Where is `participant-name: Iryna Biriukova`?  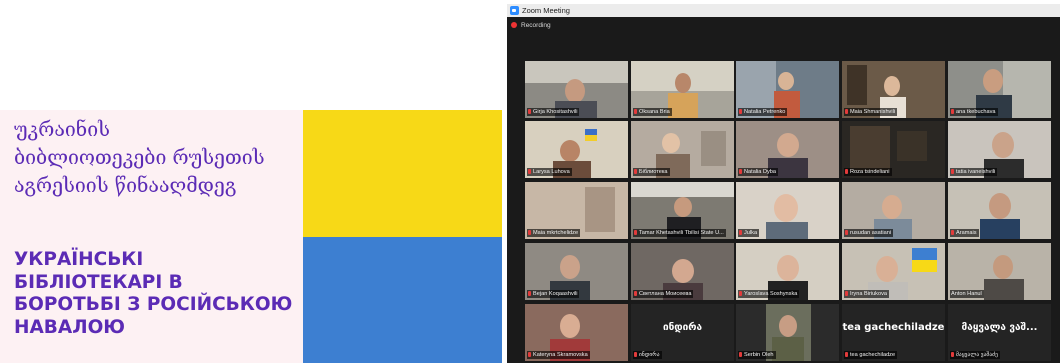
participant-name: Iryna Biriukova is located at coordinates (866, 294).